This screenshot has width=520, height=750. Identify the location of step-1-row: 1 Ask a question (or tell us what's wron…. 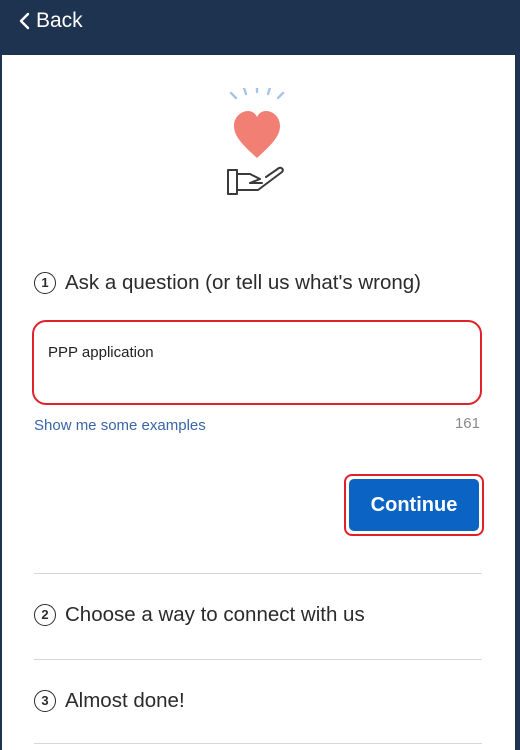
(227, 283).